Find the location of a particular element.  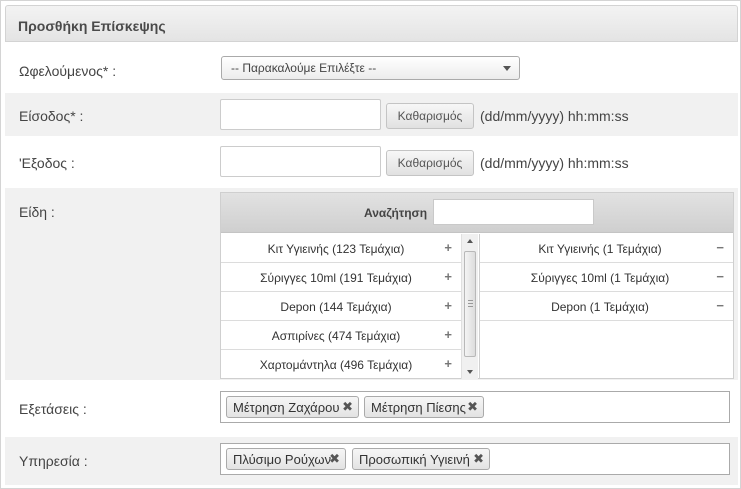

available-list-scrollbar is located at coordinates (469, 306).